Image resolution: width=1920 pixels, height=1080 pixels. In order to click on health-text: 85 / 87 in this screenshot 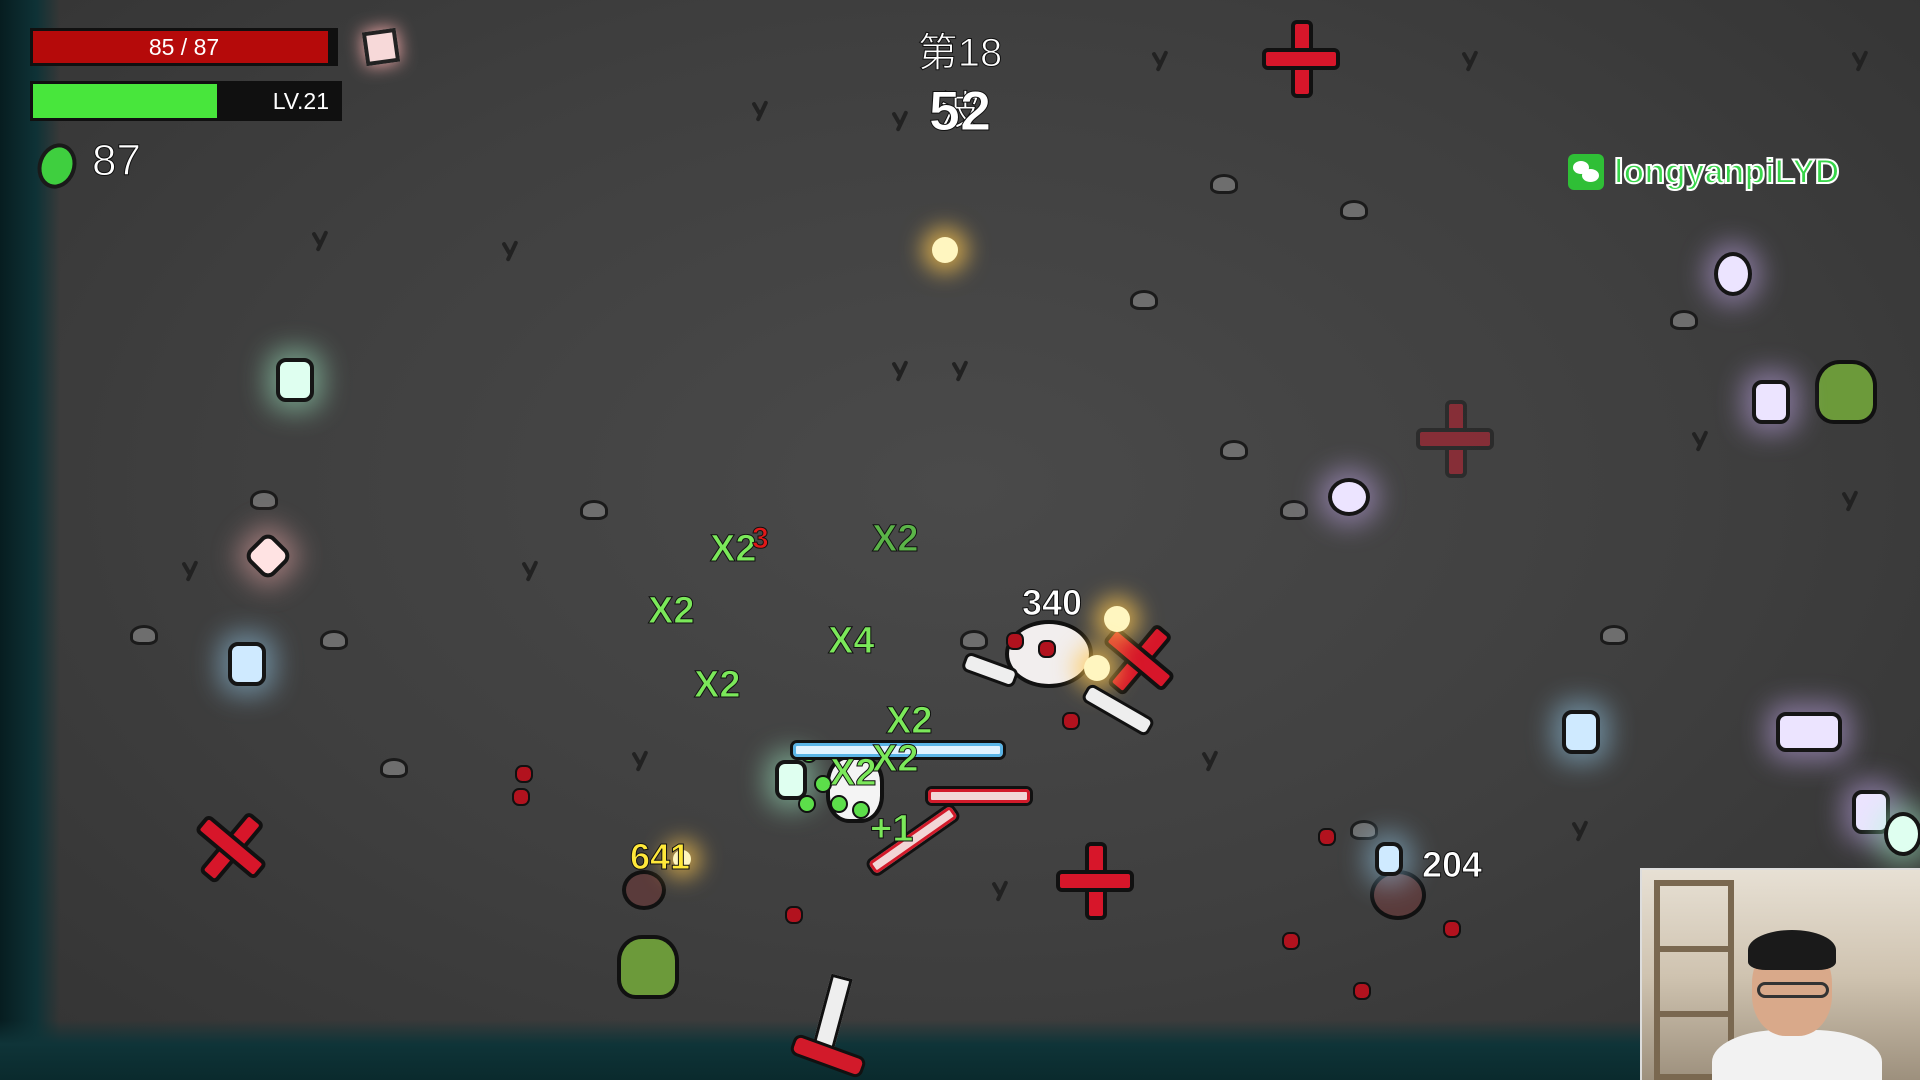, I will do `click(184, 47)`.